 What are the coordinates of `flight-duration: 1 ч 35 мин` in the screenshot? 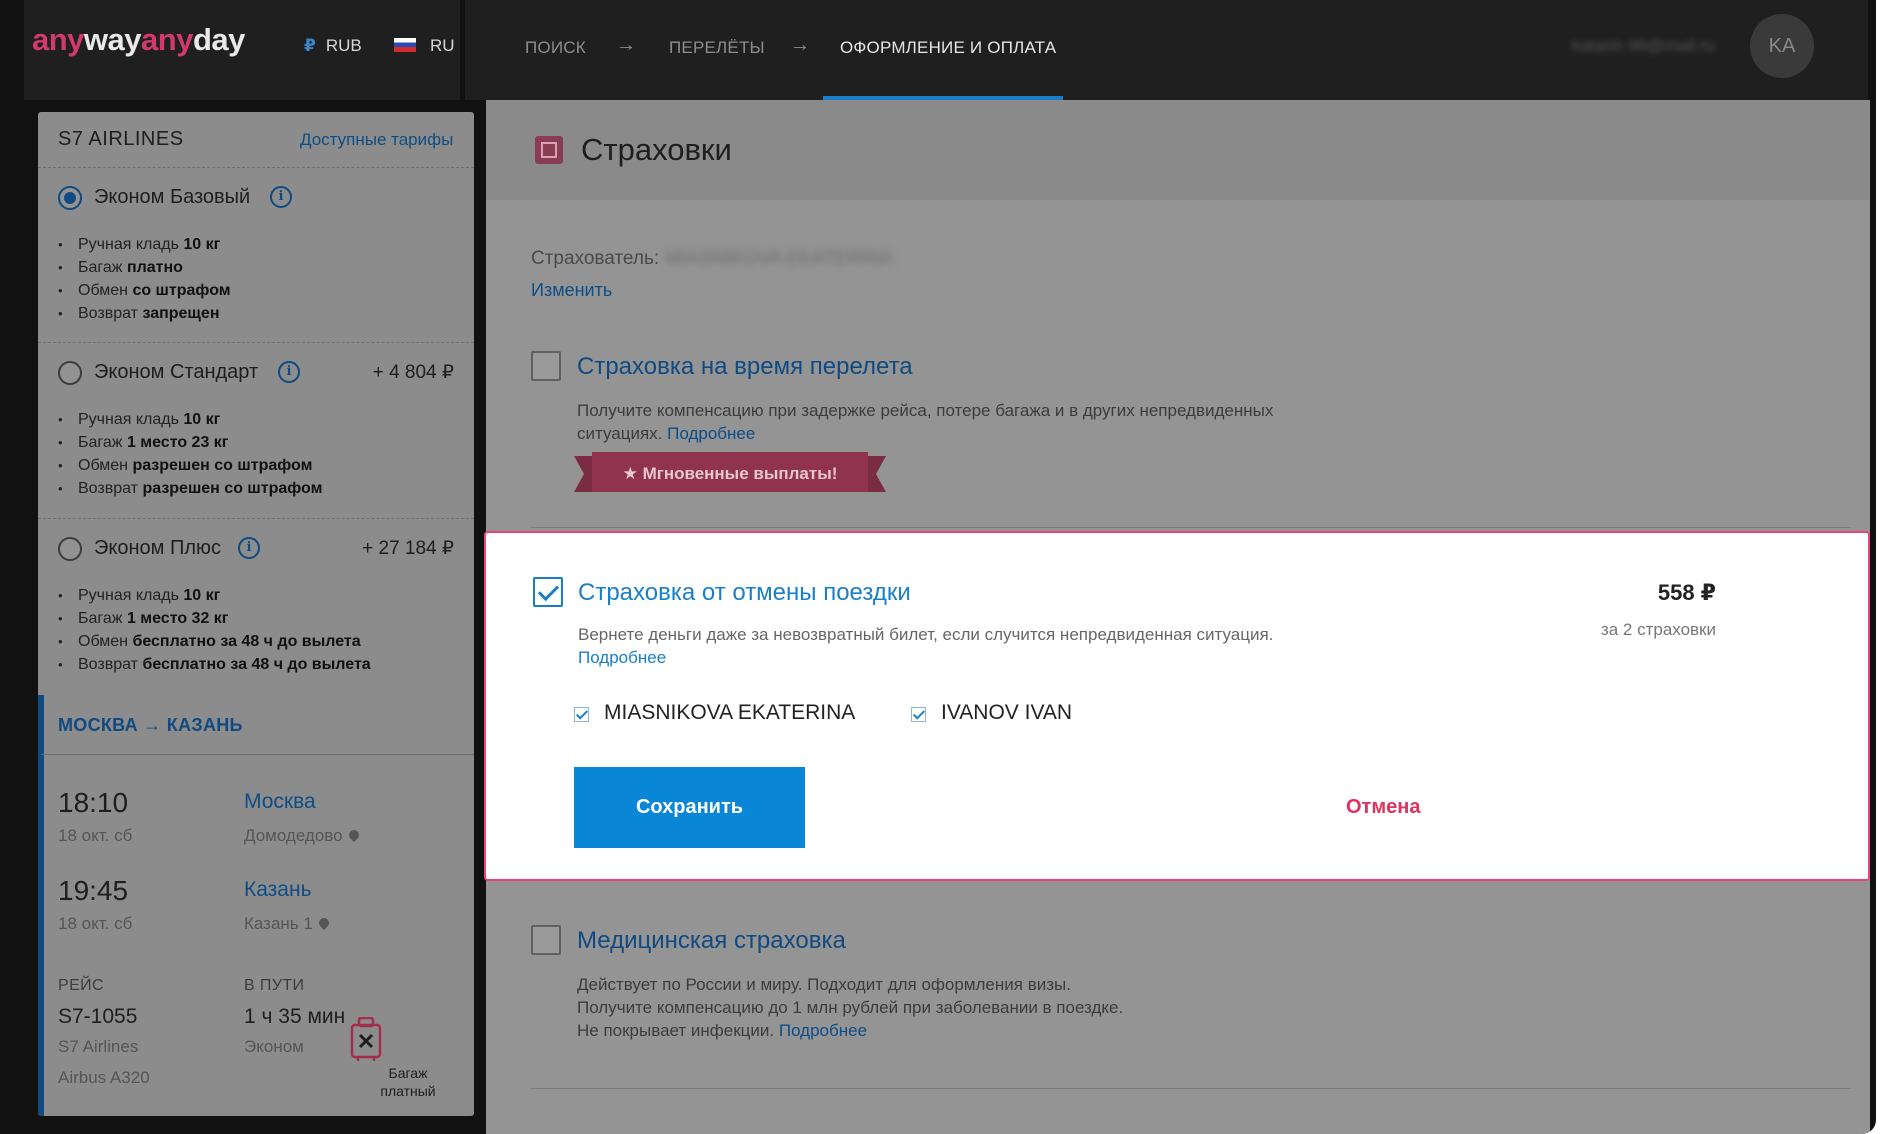 It's located at (295, 1016).